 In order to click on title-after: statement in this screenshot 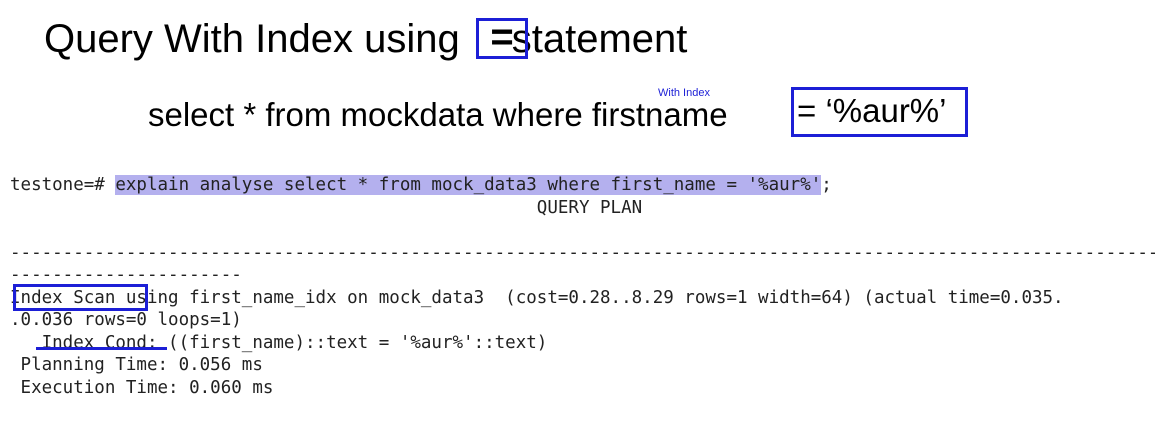, I will do `click(599, 39)`.